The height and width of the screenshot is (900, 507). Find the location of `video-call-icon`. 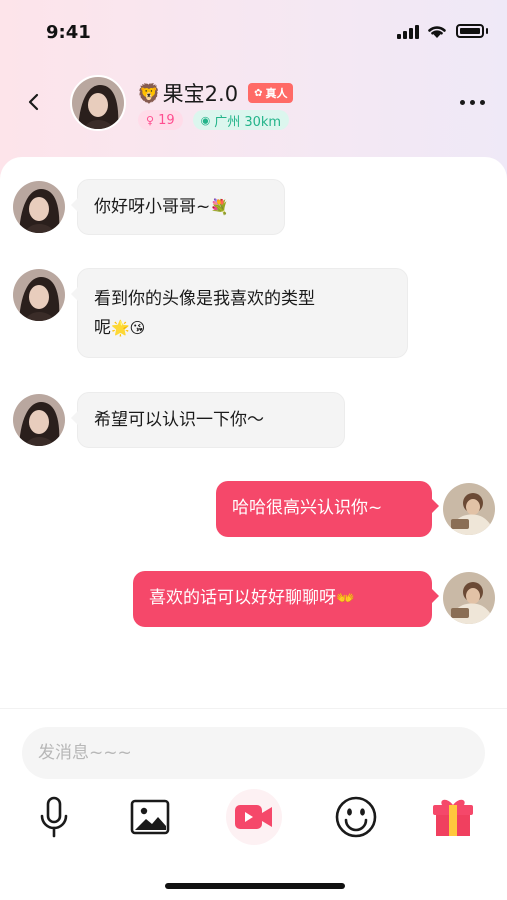

video-call-icon is located at coordinates (253, 817).